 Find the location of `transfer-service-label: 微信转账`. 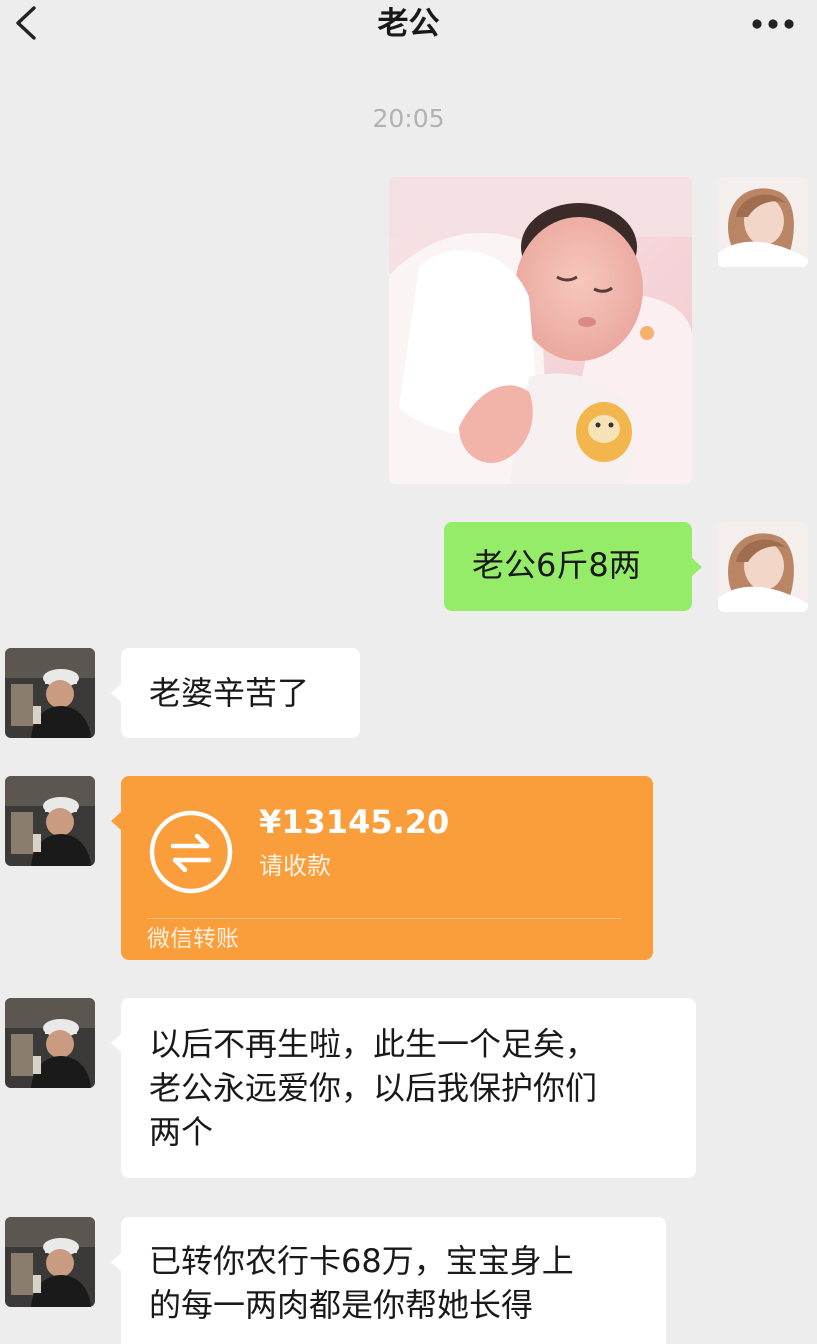

transfer-service-label: 微信转账 is located at coordinates (193, 939).